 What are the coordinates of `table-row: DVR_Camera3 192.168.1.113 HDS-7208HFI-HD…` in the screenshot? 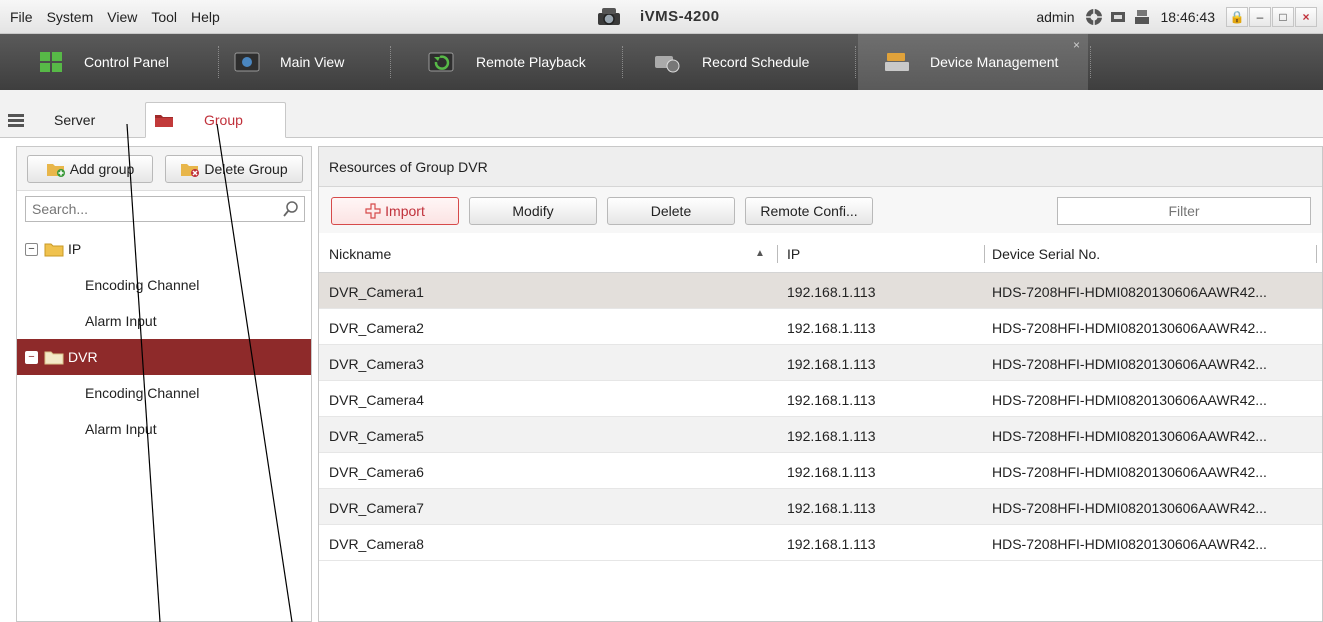 It's located at (820, 363).